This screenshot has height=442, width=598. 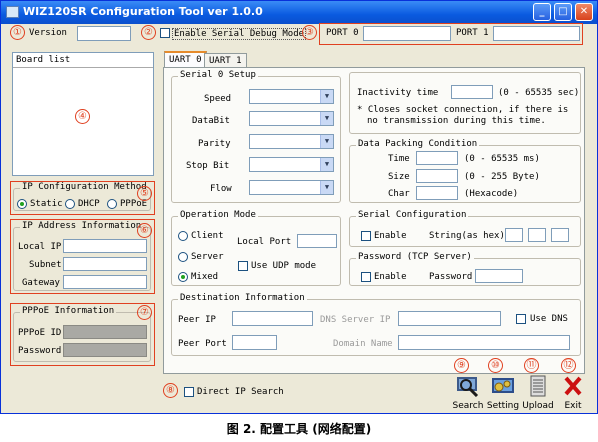 I want to click on marker-2: ②, so click(x=148, y=32).